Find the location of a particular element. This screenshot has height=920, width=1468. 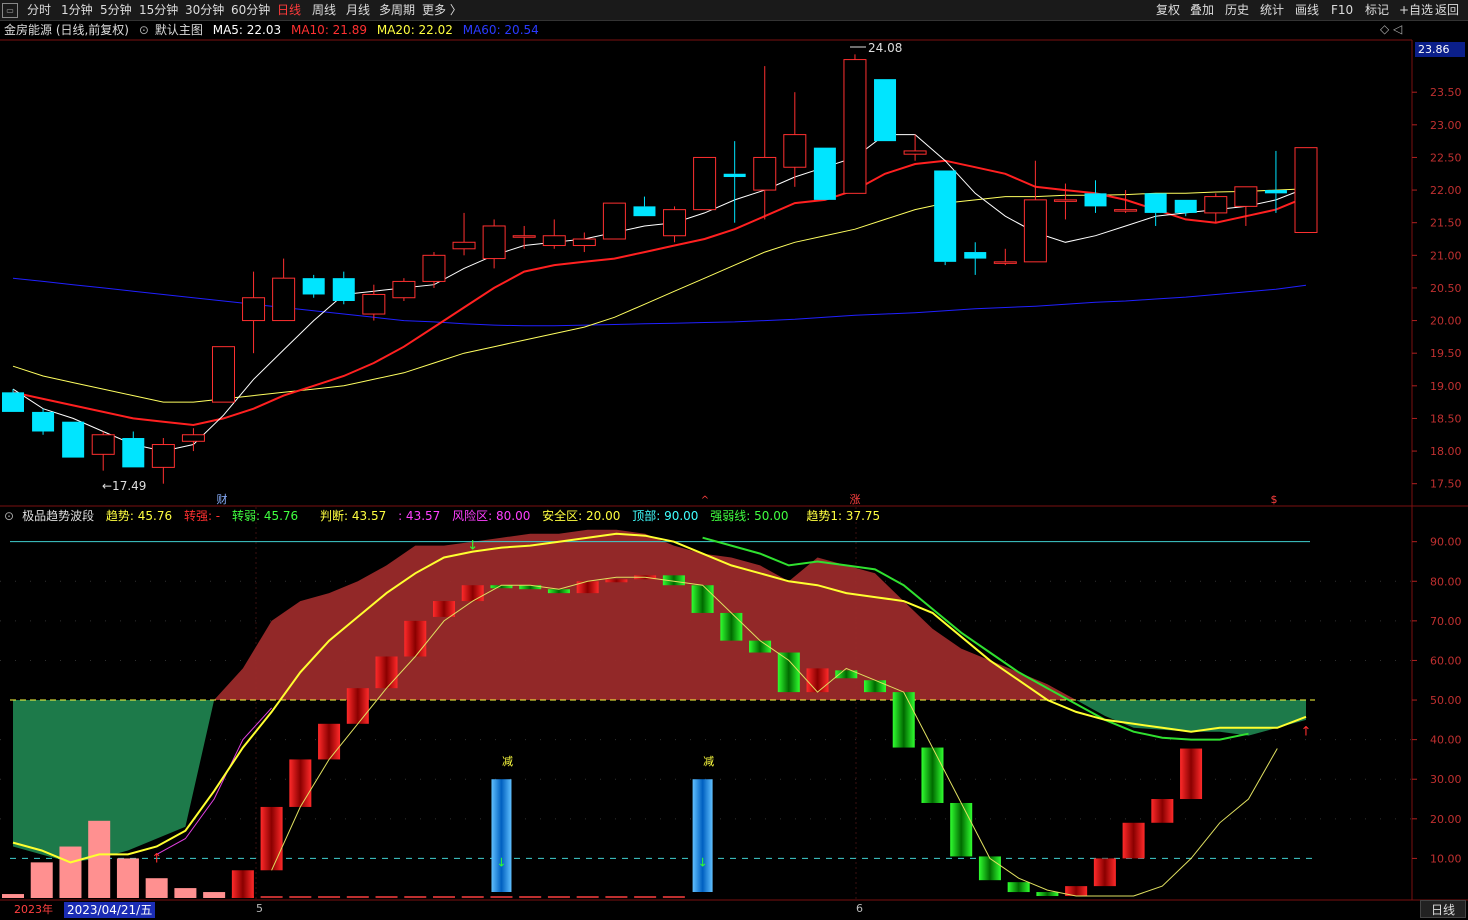

price-tick-label: 23.50 is located at coordinates (1446, 92).